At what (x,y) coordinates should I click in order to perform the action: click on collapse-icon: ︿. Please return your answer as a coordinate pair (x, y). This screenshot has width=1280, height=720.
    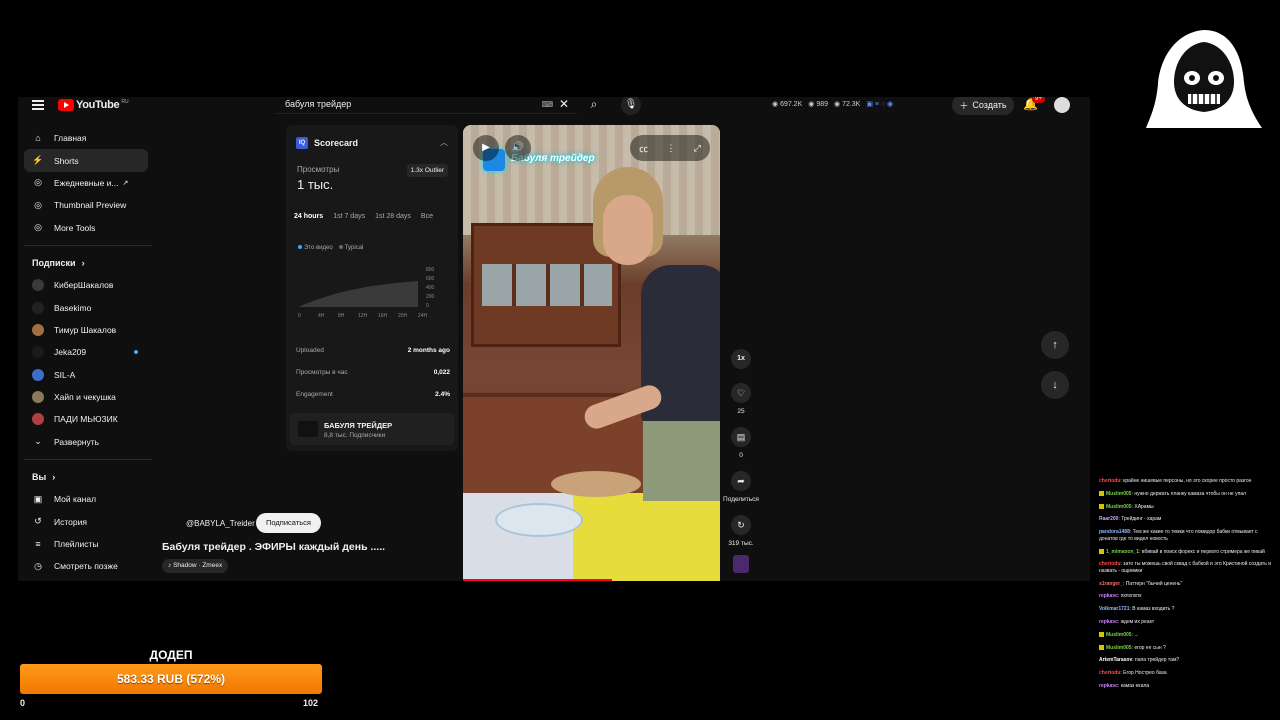
    Looking at the image, I should click on (444, 142).